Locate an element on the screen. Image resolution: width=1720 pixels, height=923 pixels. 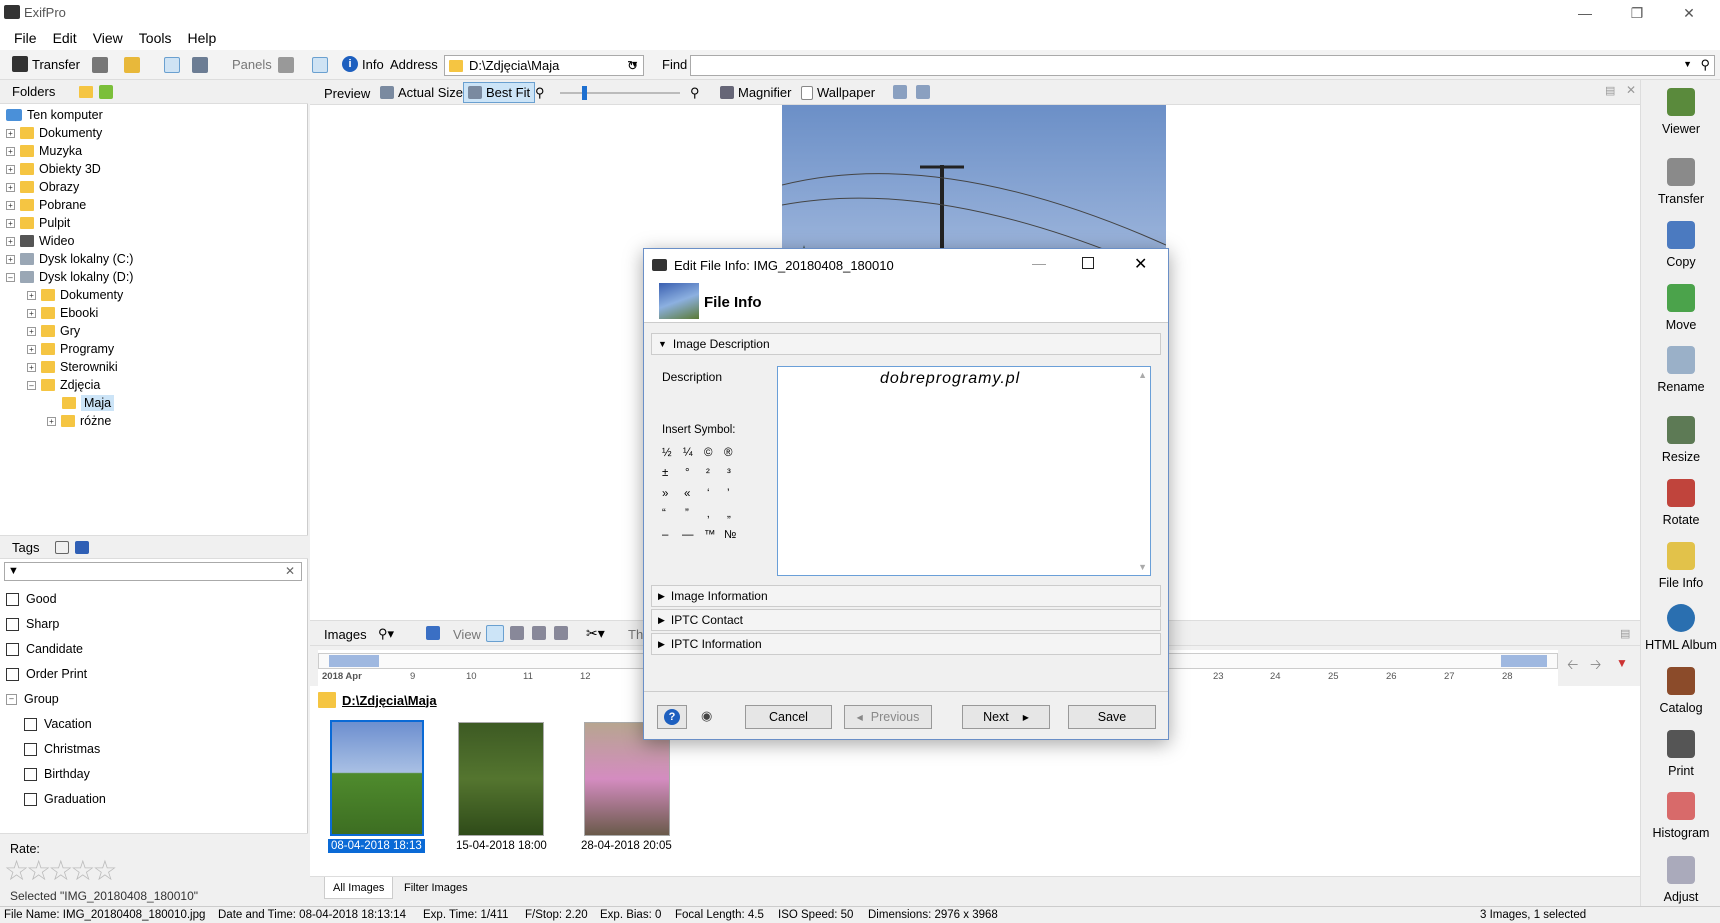
sort-tool-icon: ✂▾ is located at coordinates (595, 633).